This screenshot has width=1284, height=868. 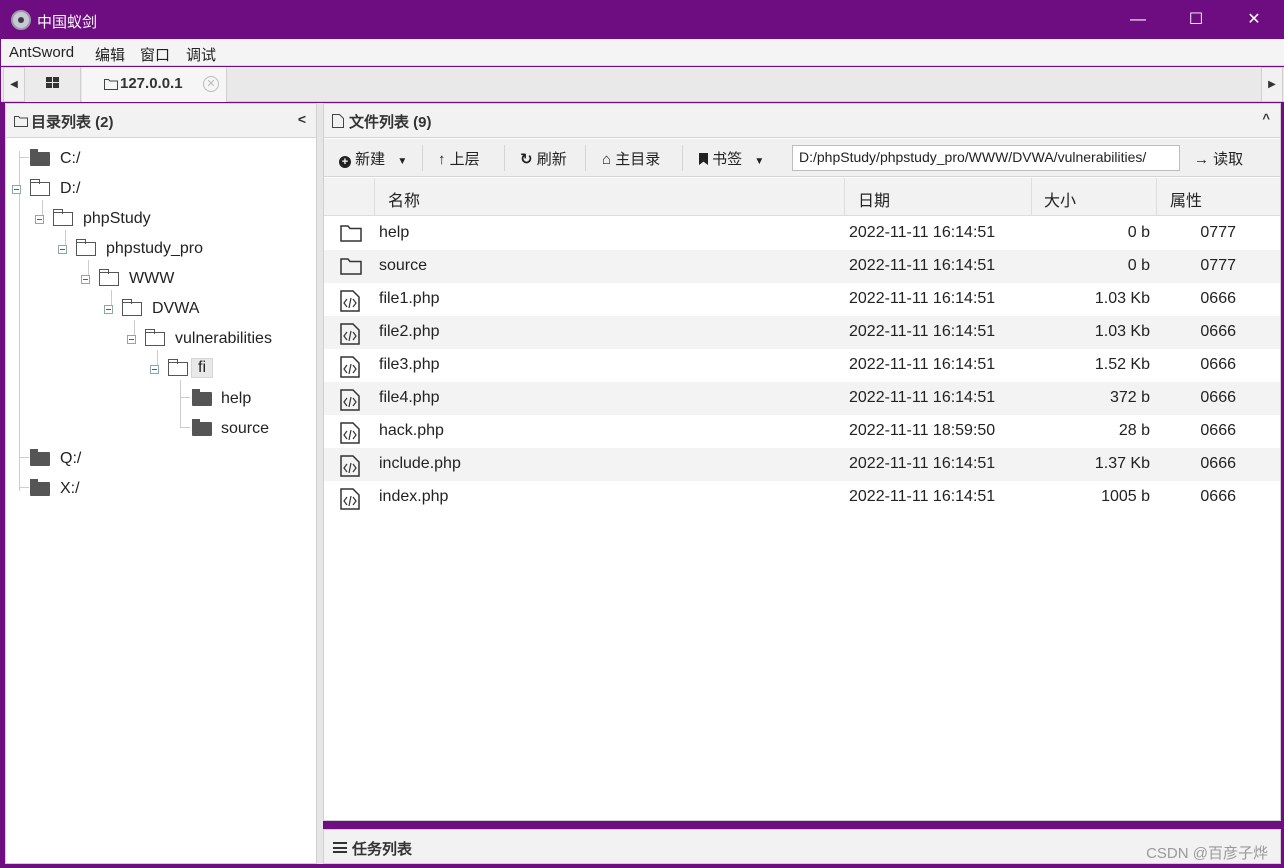 I want to click on tree-node-label: vulnerabilities, so click(x=223, y=338).